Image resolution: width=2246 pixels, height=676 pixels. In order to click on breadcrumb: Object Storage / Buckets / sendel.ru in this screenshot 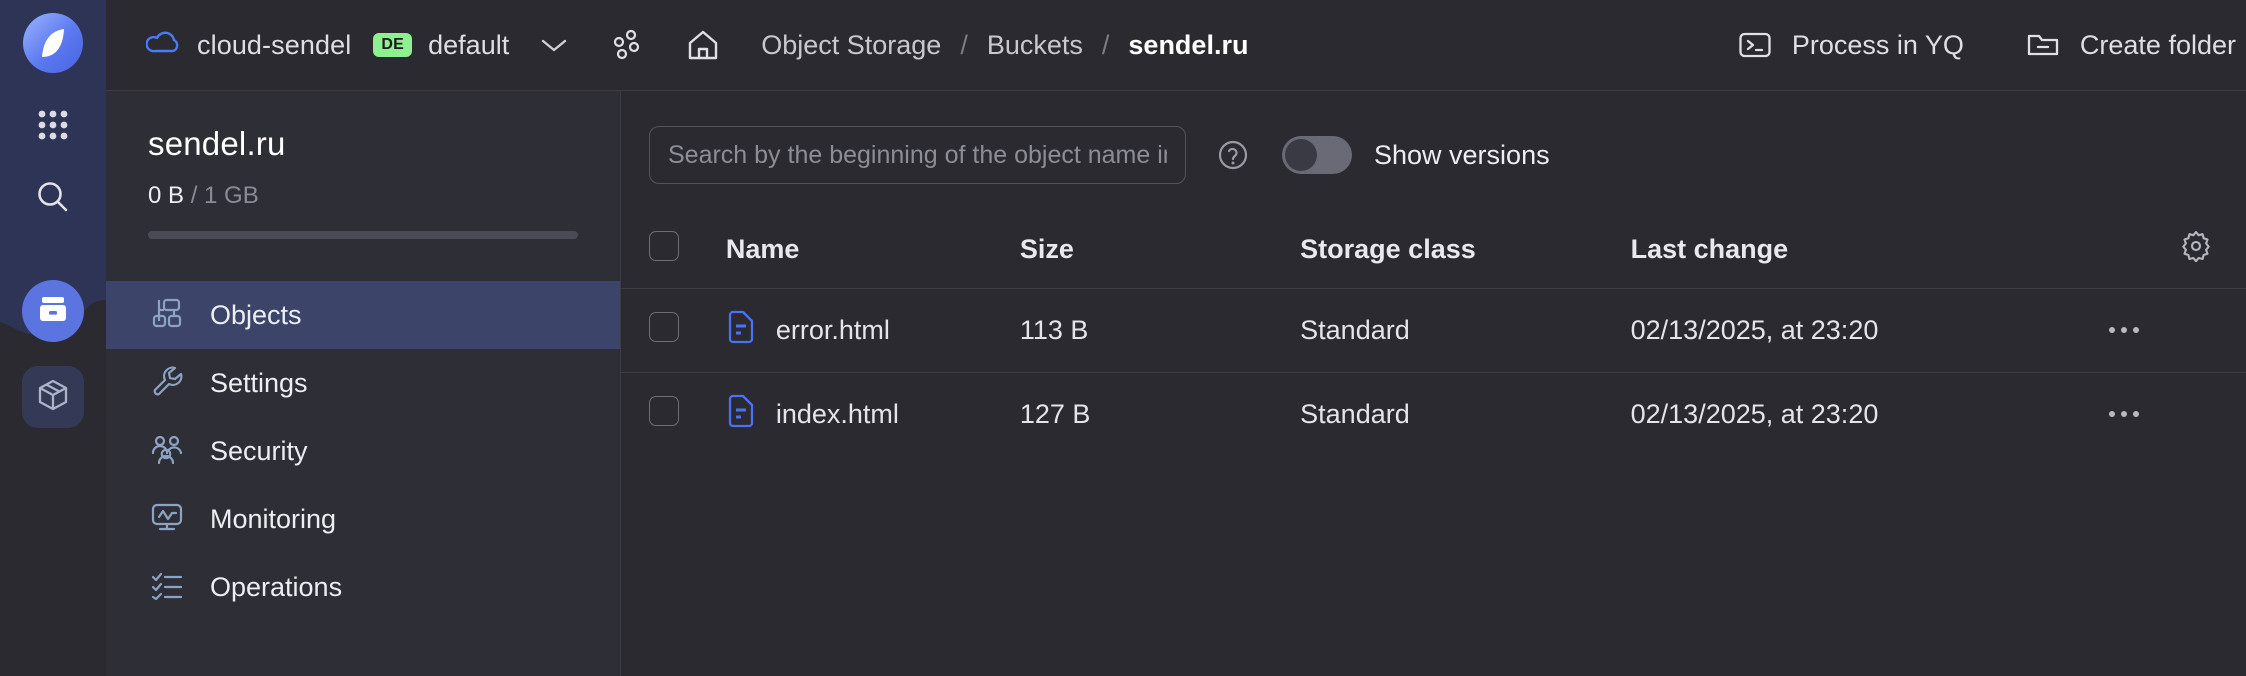, I will do `click(1004, 45)`.